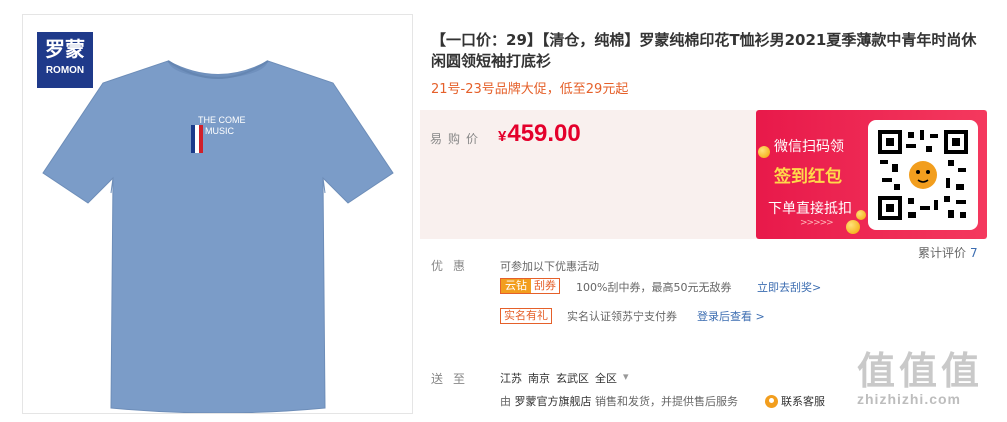 This screenshot has width=1007, height=422. I want to click on seller-suffix: 销售和发货，并提供售后服务, so click(666, 401).